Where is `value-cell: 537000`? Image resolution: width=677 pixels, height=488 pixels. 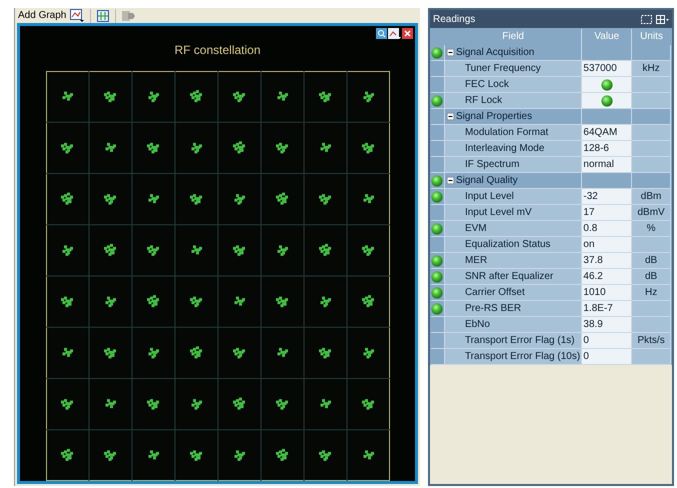
value-cell: 537000 is located at coordinates (607, 69).